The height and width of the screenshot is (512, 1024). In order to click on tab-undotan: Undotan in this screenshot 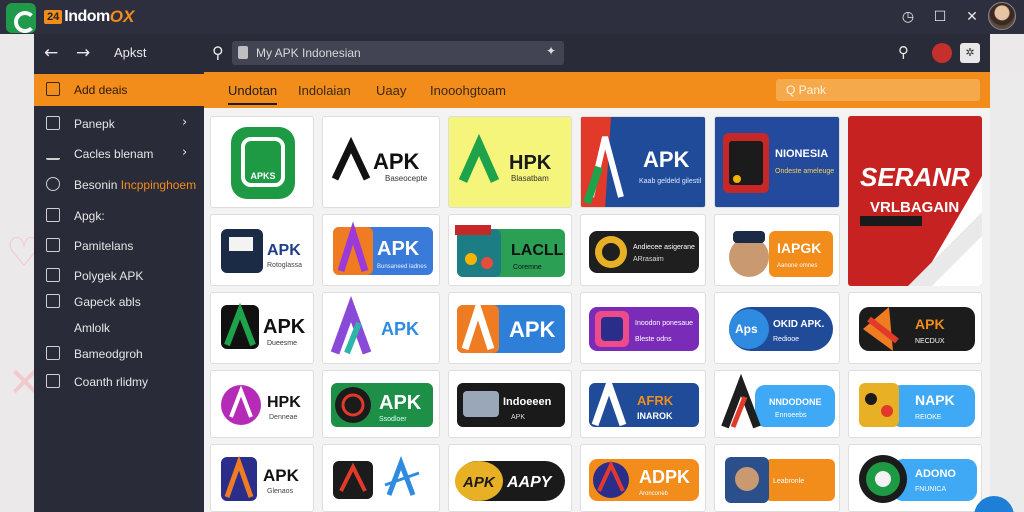, I will do `click(253, 94)`.